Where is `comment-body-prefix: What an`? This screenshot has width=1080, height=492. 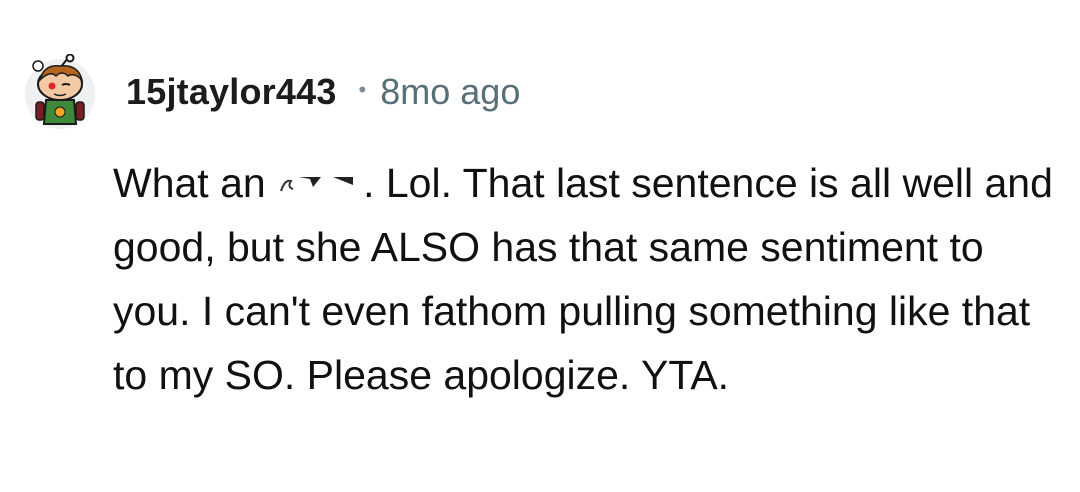 comment-body-prefix: What an is located at coordinates (195, 183).